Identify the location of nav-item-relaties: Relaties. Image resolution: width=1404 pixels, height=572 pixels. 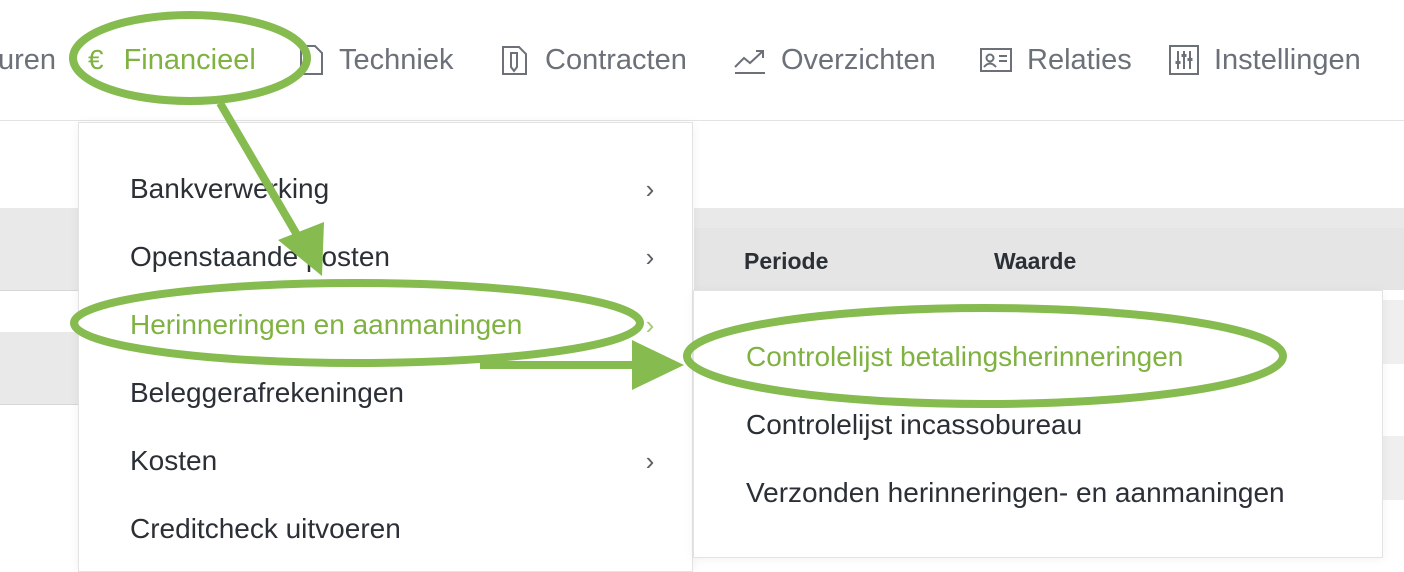
(1055, 60).